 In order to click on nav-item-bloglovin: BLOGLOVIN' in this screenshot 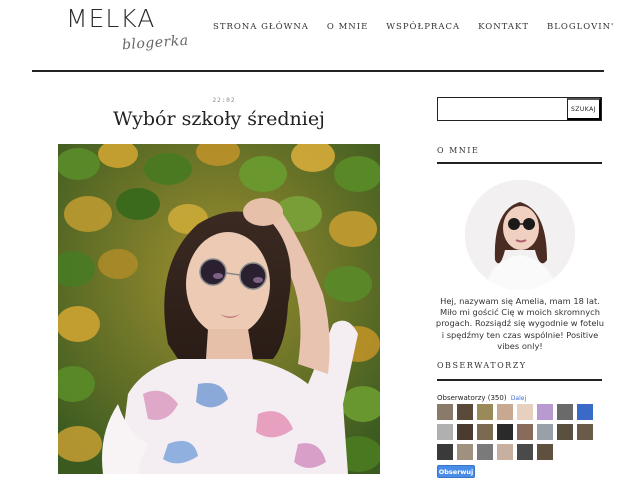, I will do `click(580, 27)`.